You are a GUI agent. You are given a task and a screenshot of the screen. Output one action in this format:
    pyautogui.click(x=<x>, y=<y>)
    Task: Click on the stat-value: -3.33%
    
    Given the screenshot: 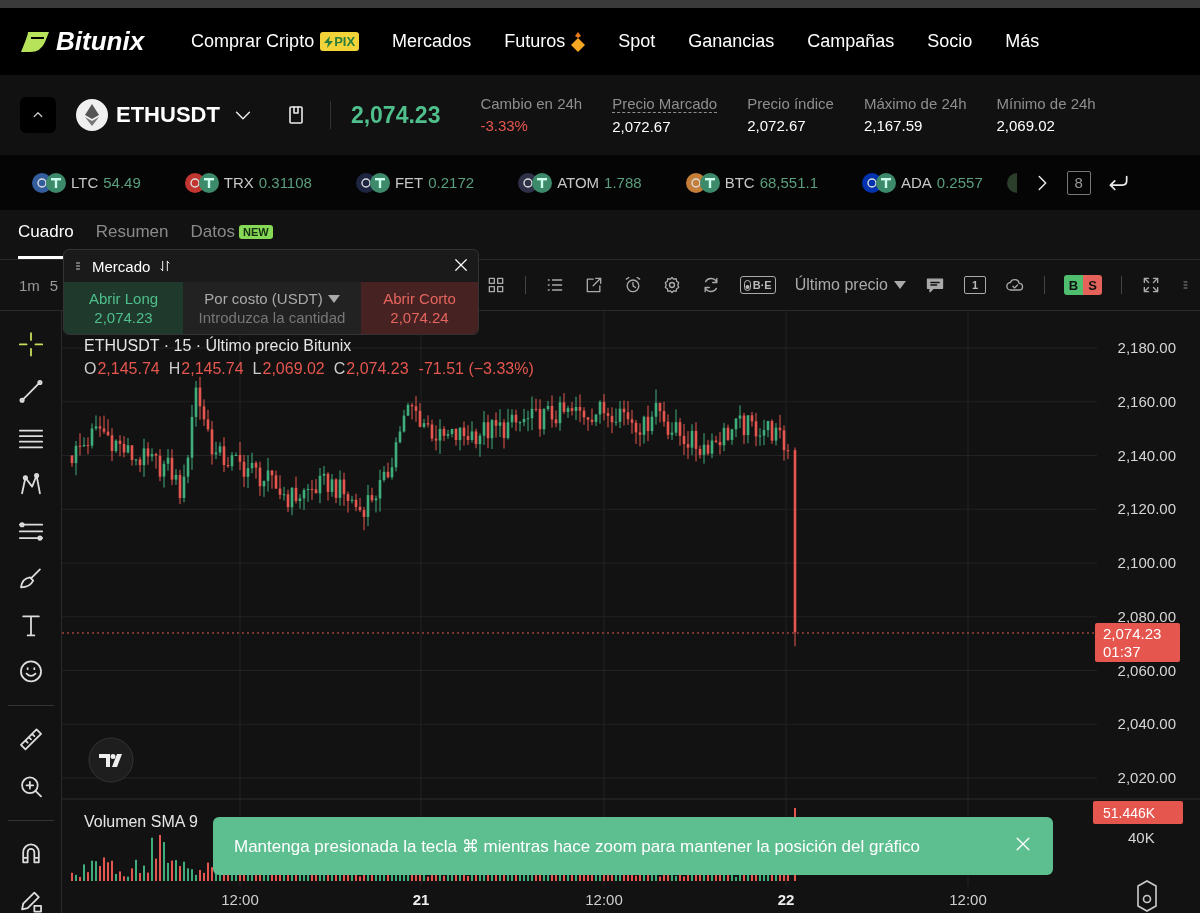 What is the action you would take?
    pyautogui.click(x=504, y=125)
    